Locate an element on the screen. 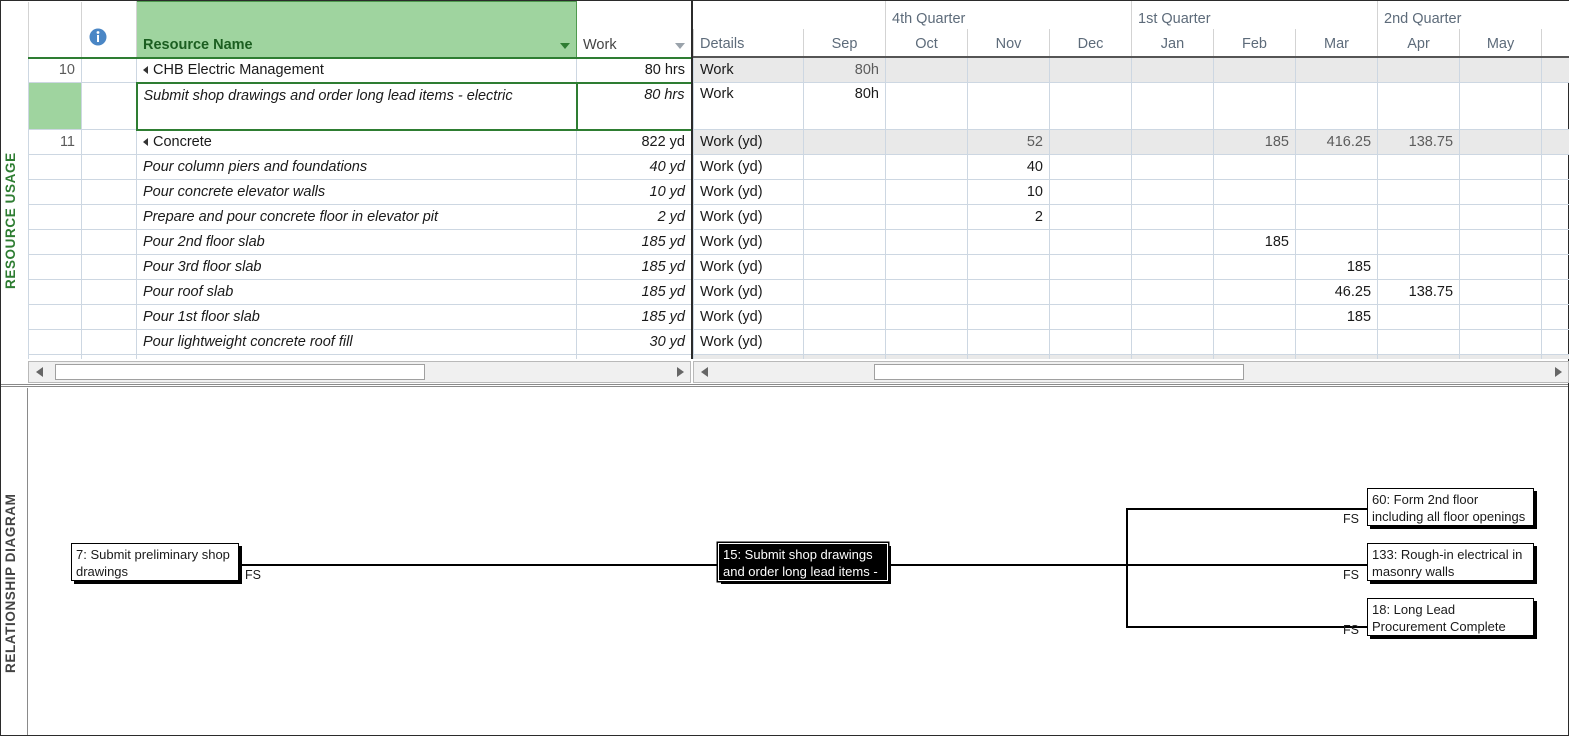 This screenshot has width=1569, height=736. table-row: Work (ft) 480 288 1,2501,250 is located at coordinates (1131, 356).